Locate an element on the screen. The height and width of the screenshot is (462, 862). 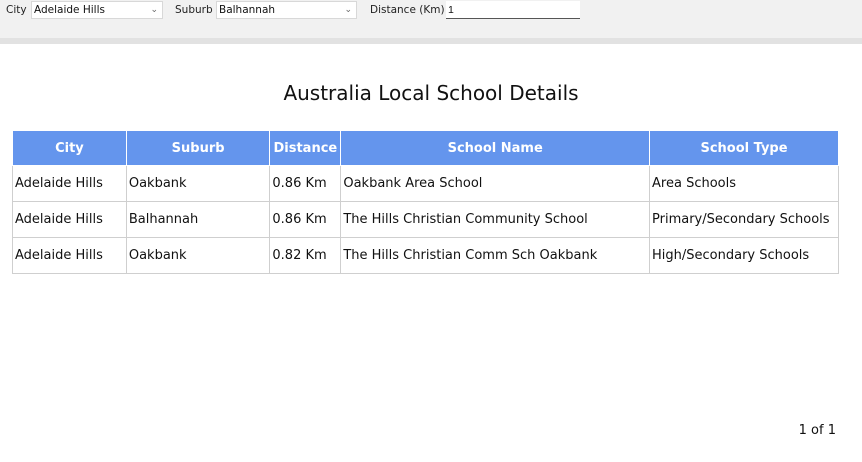
column-header-school-name: School Name is located at coordinates (495, 148).